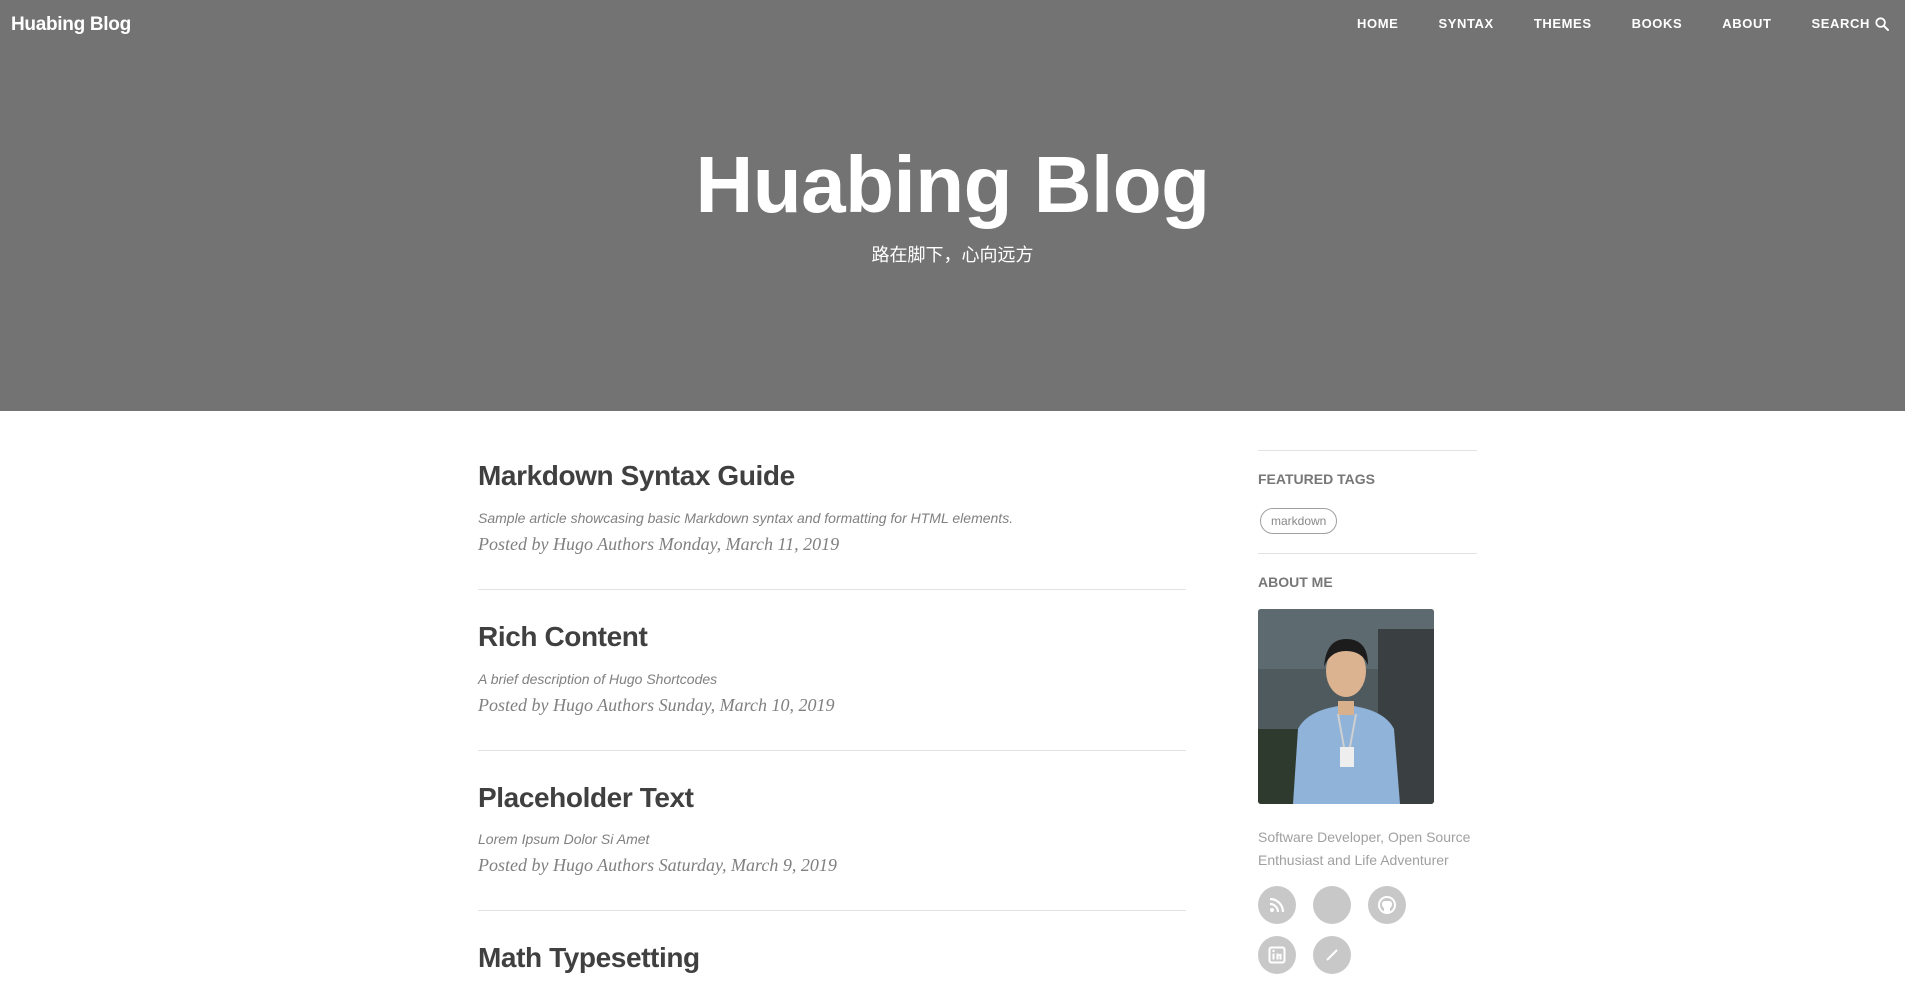  I want to click on nav-themes: THEMES, so click(1563, 23).